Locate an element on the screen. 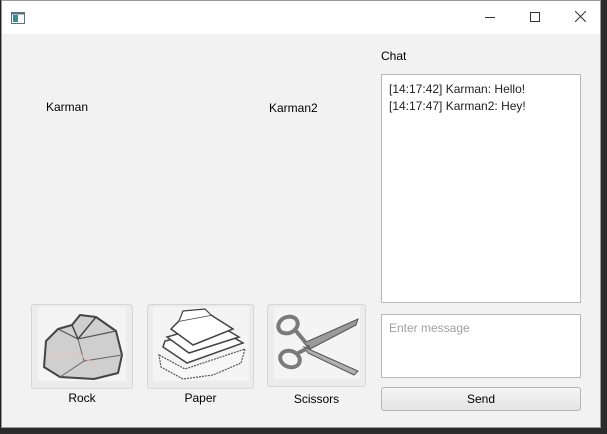 This screenshot has height=434, width=607. chat-title: Chat is located at coordinates (394, 56).